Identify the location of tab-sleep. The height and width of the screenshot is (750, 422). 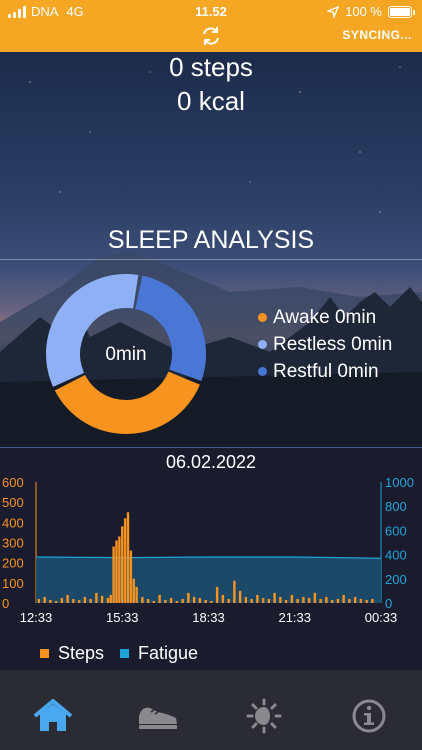
(264, 710).